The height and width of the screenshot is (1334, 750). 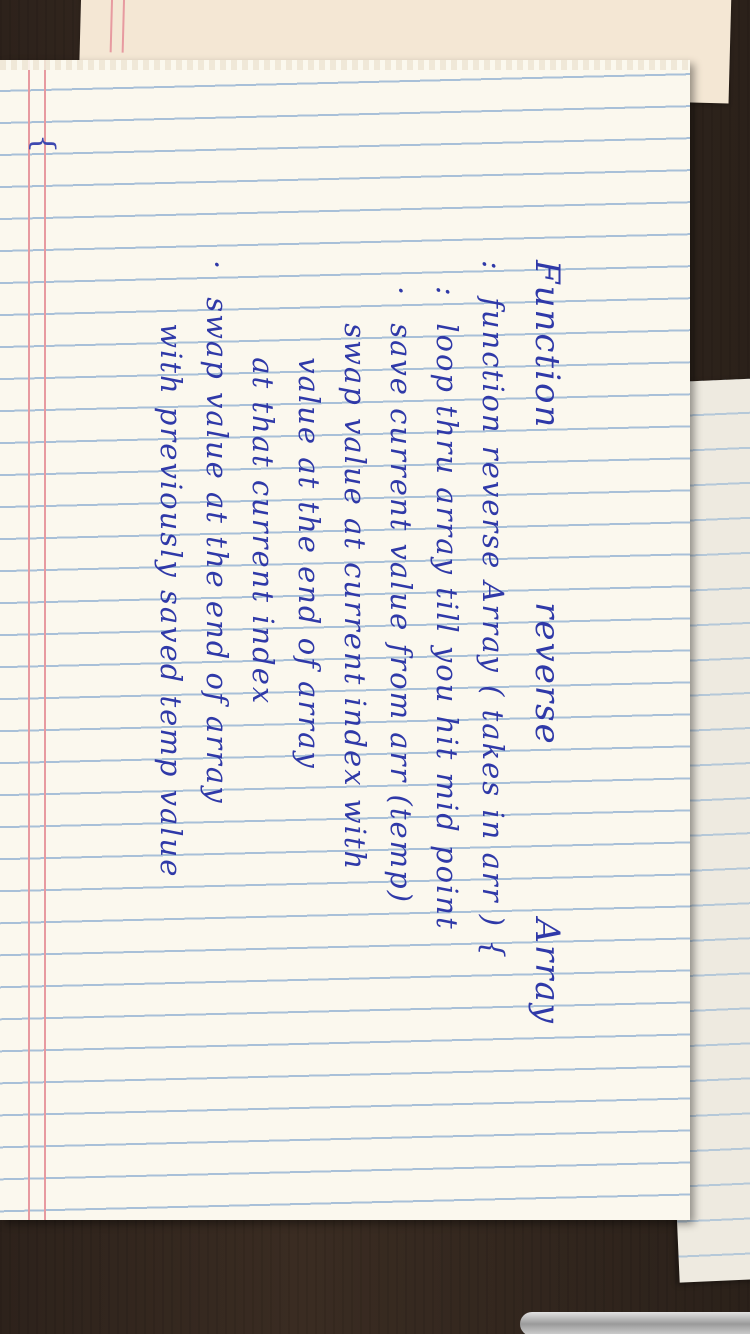 What do you see at coordinates (447, 627) in the screenshot?
I see `note-text: loop thru array till you hit mid point` at bounding box center [447, 627].